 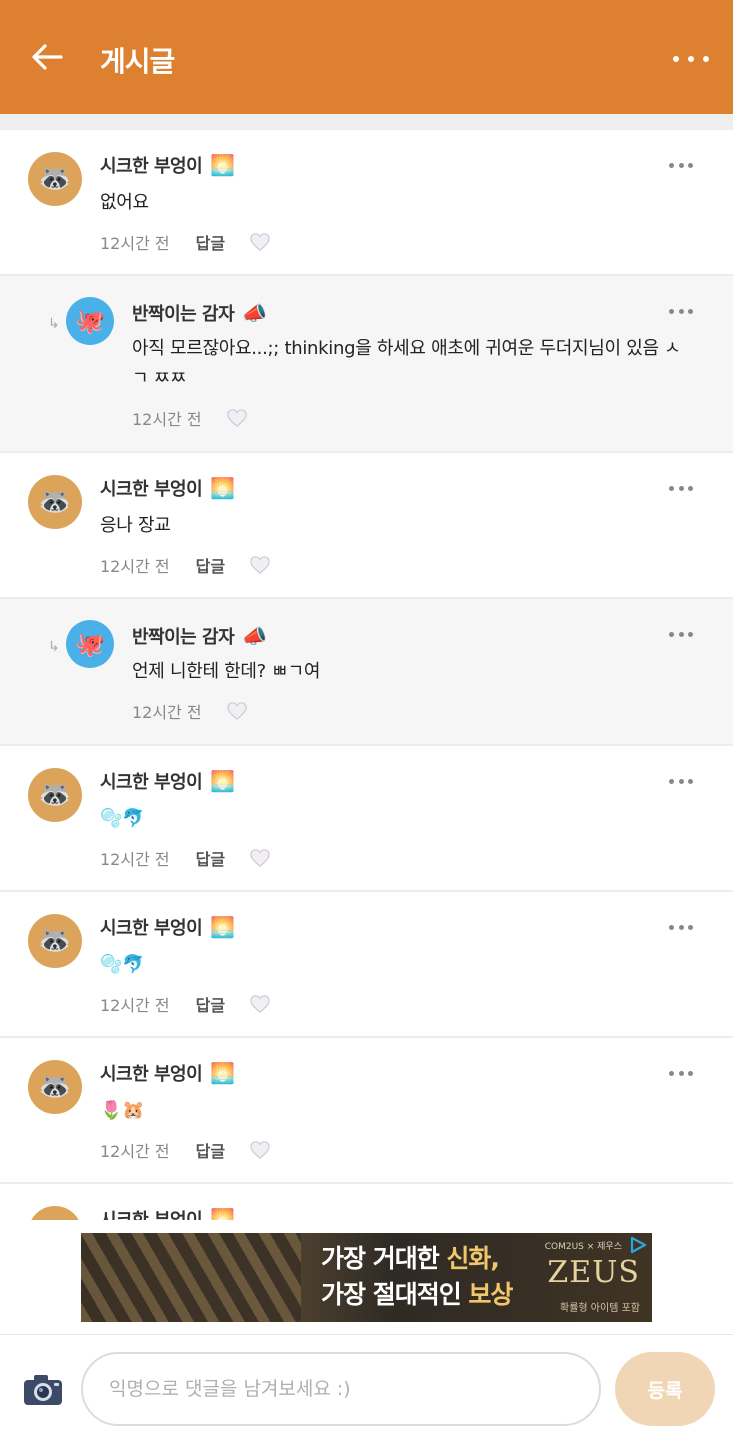 What do you see at coordinates (366, 122) in the screenshot?
I see `section-divider` at bounding box center [366, 122].